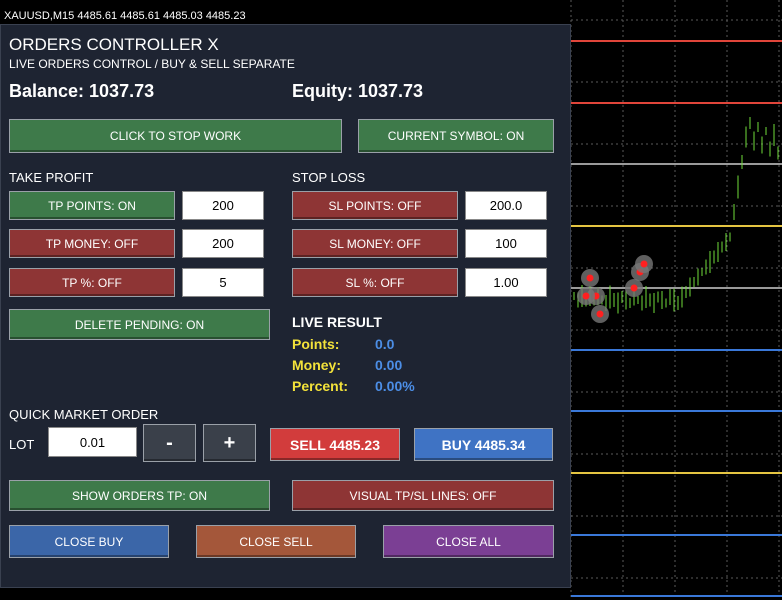 The width and height of the screenshot is (782, 600). Describe the element at coordinates (483, 444) in the screenshot. I see `buy-button: BUY 4485.34` at that location.